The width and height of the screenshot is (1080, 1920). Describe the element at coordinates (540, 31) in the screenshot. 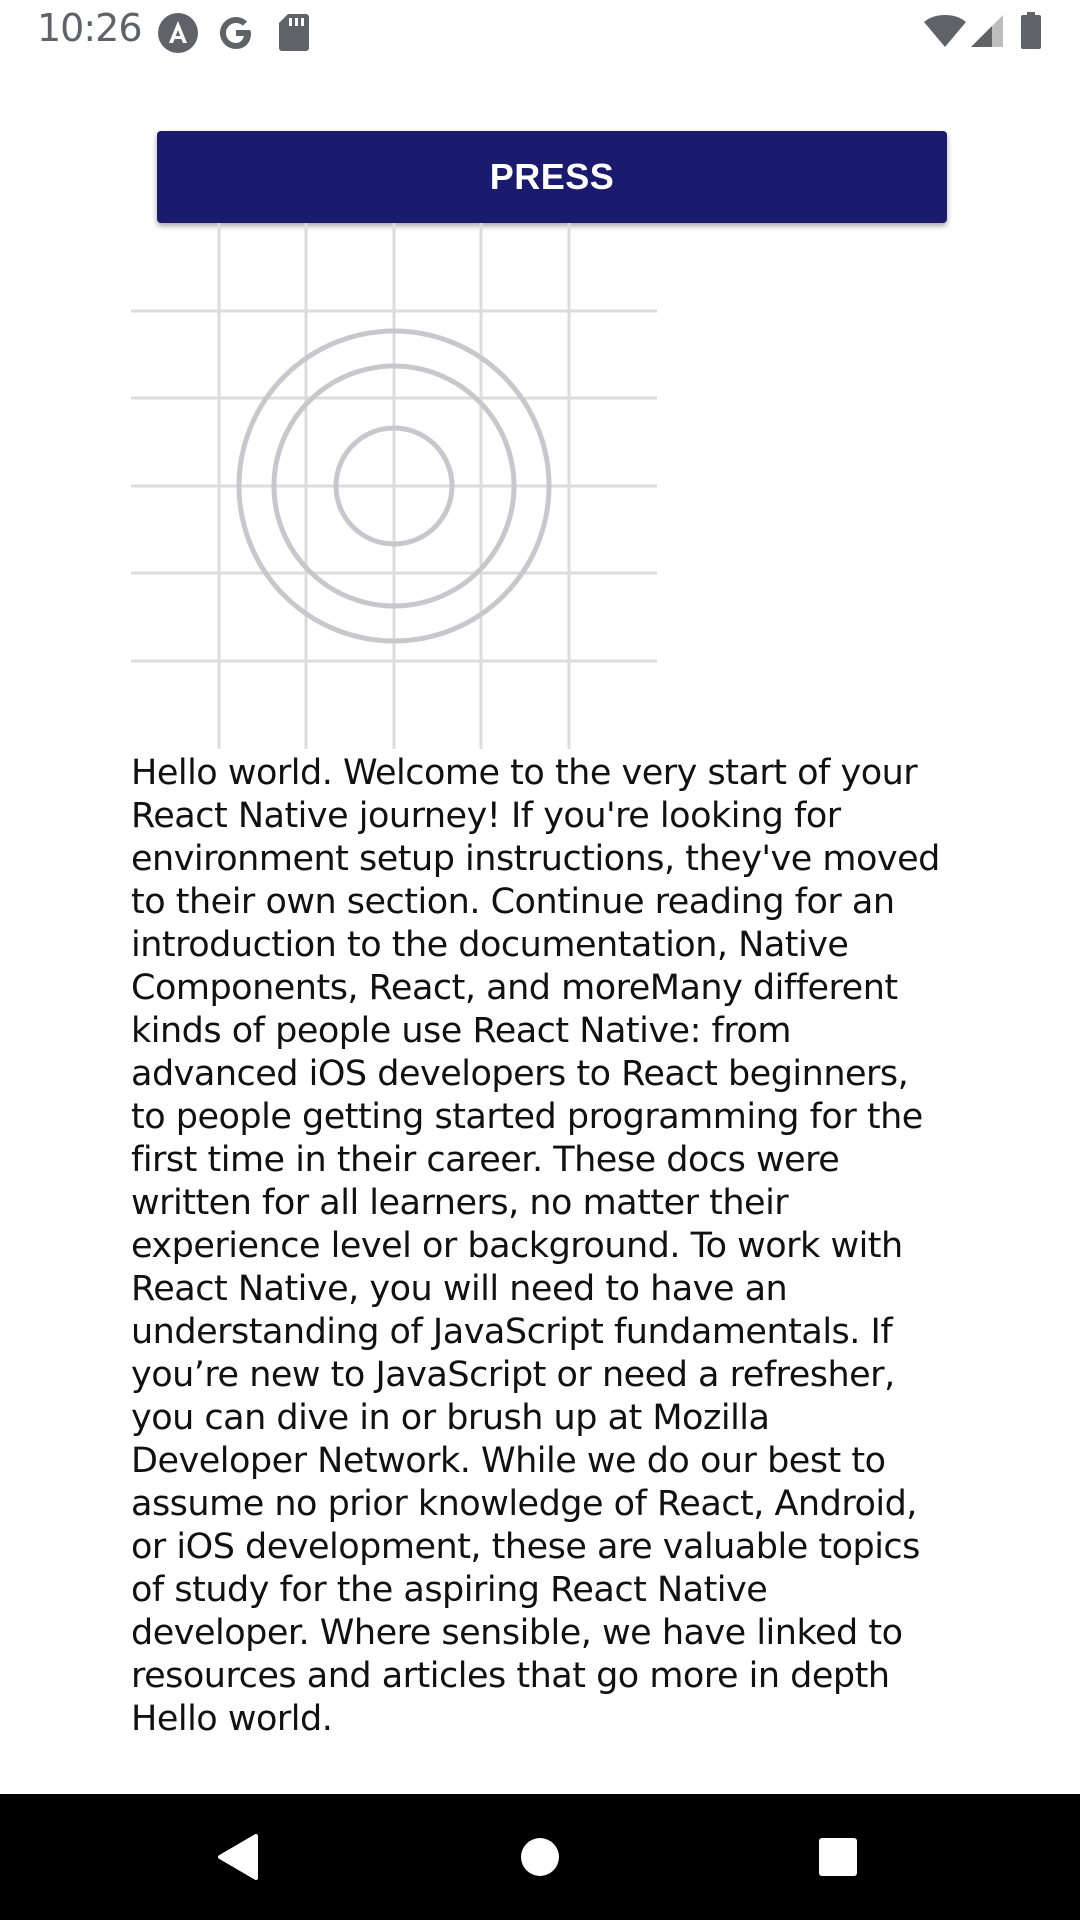

I see `status-bar: 10:26` at that location.